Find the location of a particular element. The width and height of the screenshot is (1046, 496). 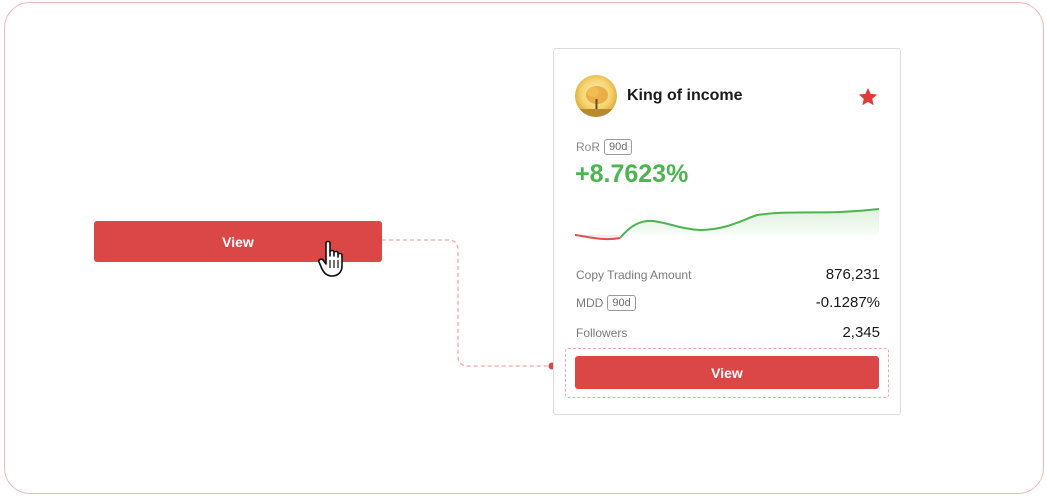

autumn-tree-avatar is located at coordinates (596, 96).